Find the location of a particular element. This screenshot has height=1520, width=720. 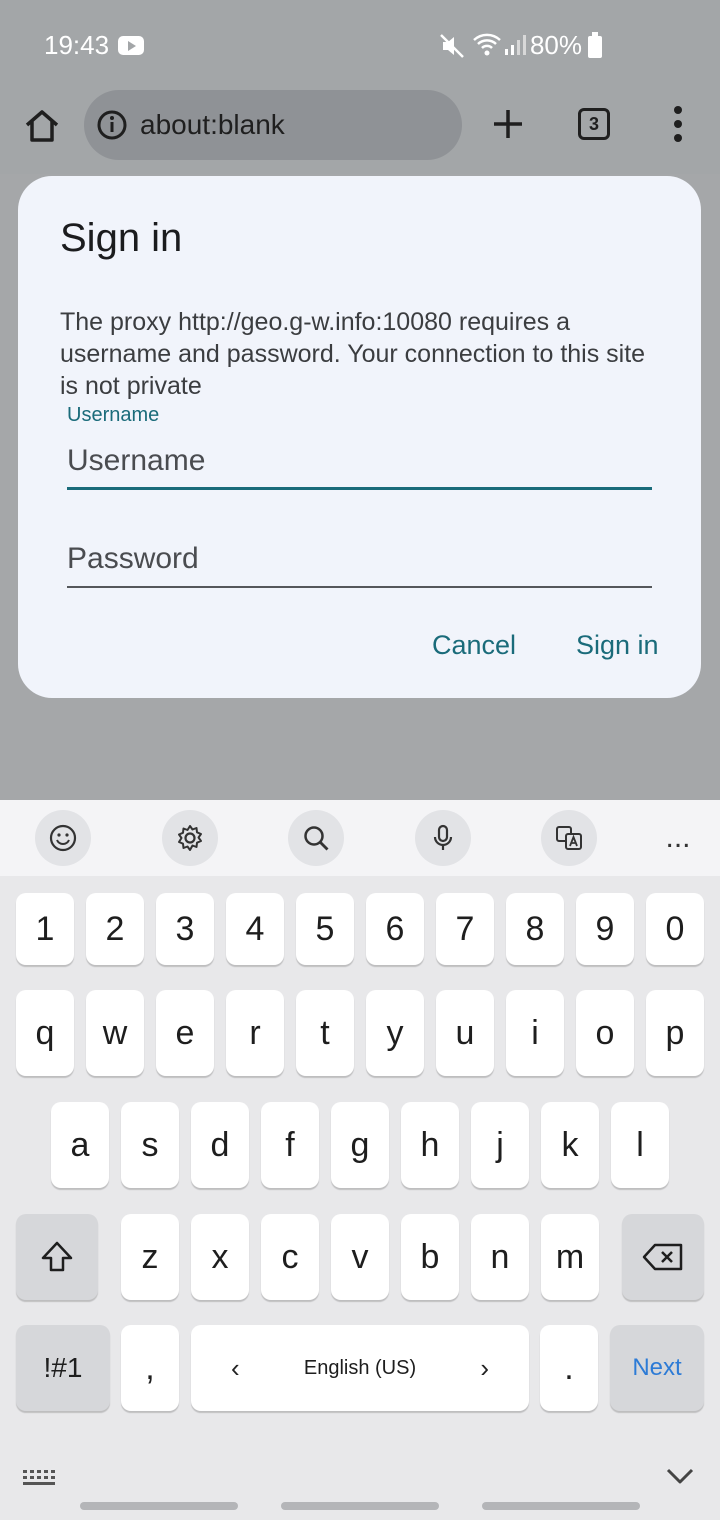

cancel-button: Cancel is located at coordinates (474, 645).